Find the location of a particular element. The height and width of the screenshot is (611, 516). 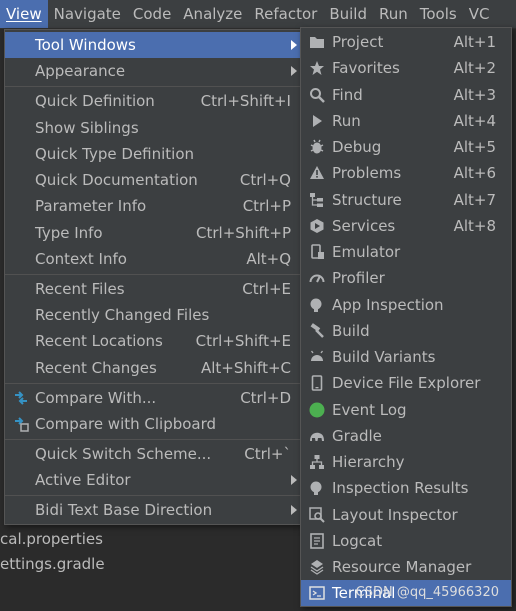

tool-window-layout-inspector: Layout Inspector is located at coordinates (406, 515).